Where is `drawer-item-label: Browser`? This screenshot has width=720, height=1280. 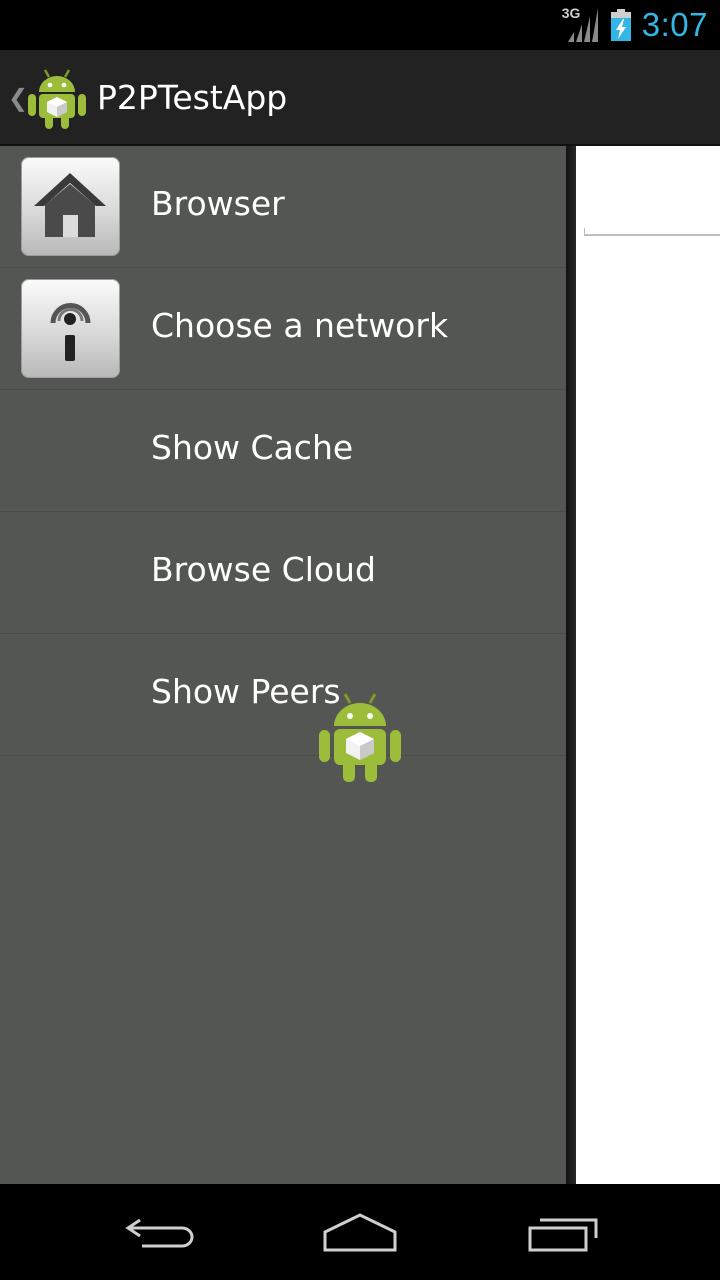 drawer-item-label: Browser is located at coordinates (218, 203).